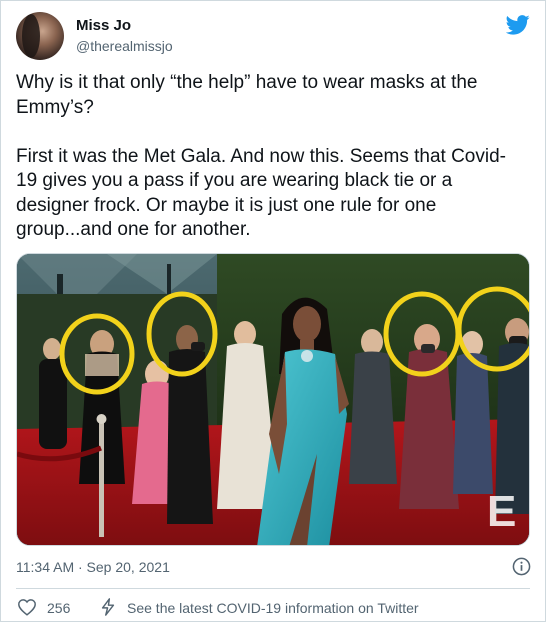  I want to click on heart-icon, so click(27, 607).